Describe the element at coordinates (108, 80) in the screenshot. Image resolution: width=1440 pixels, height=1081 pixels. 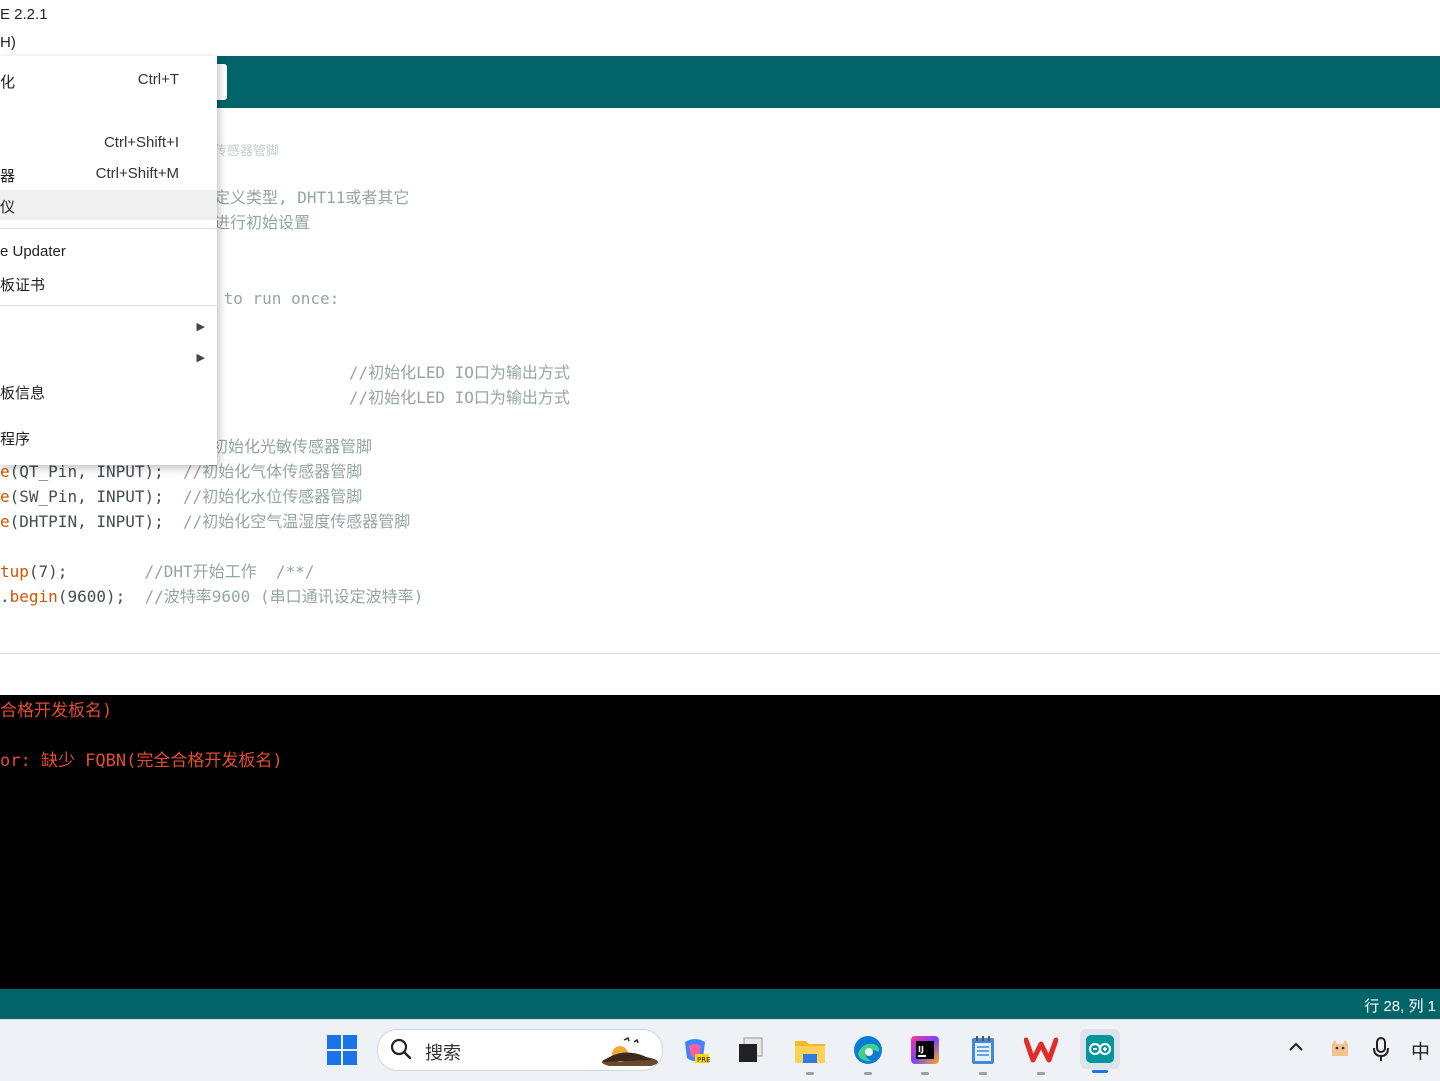
I see `menu-item-auto-format: 化 Ctrl+T` at that location.